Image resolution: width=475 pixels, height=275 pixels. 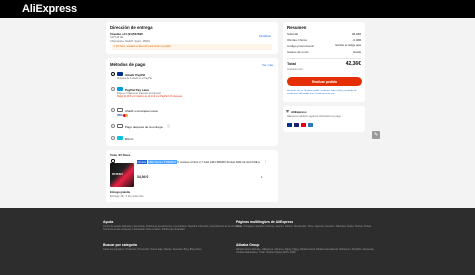 I want to click on warning-icon: ⚠, so click(x=114, y=47).